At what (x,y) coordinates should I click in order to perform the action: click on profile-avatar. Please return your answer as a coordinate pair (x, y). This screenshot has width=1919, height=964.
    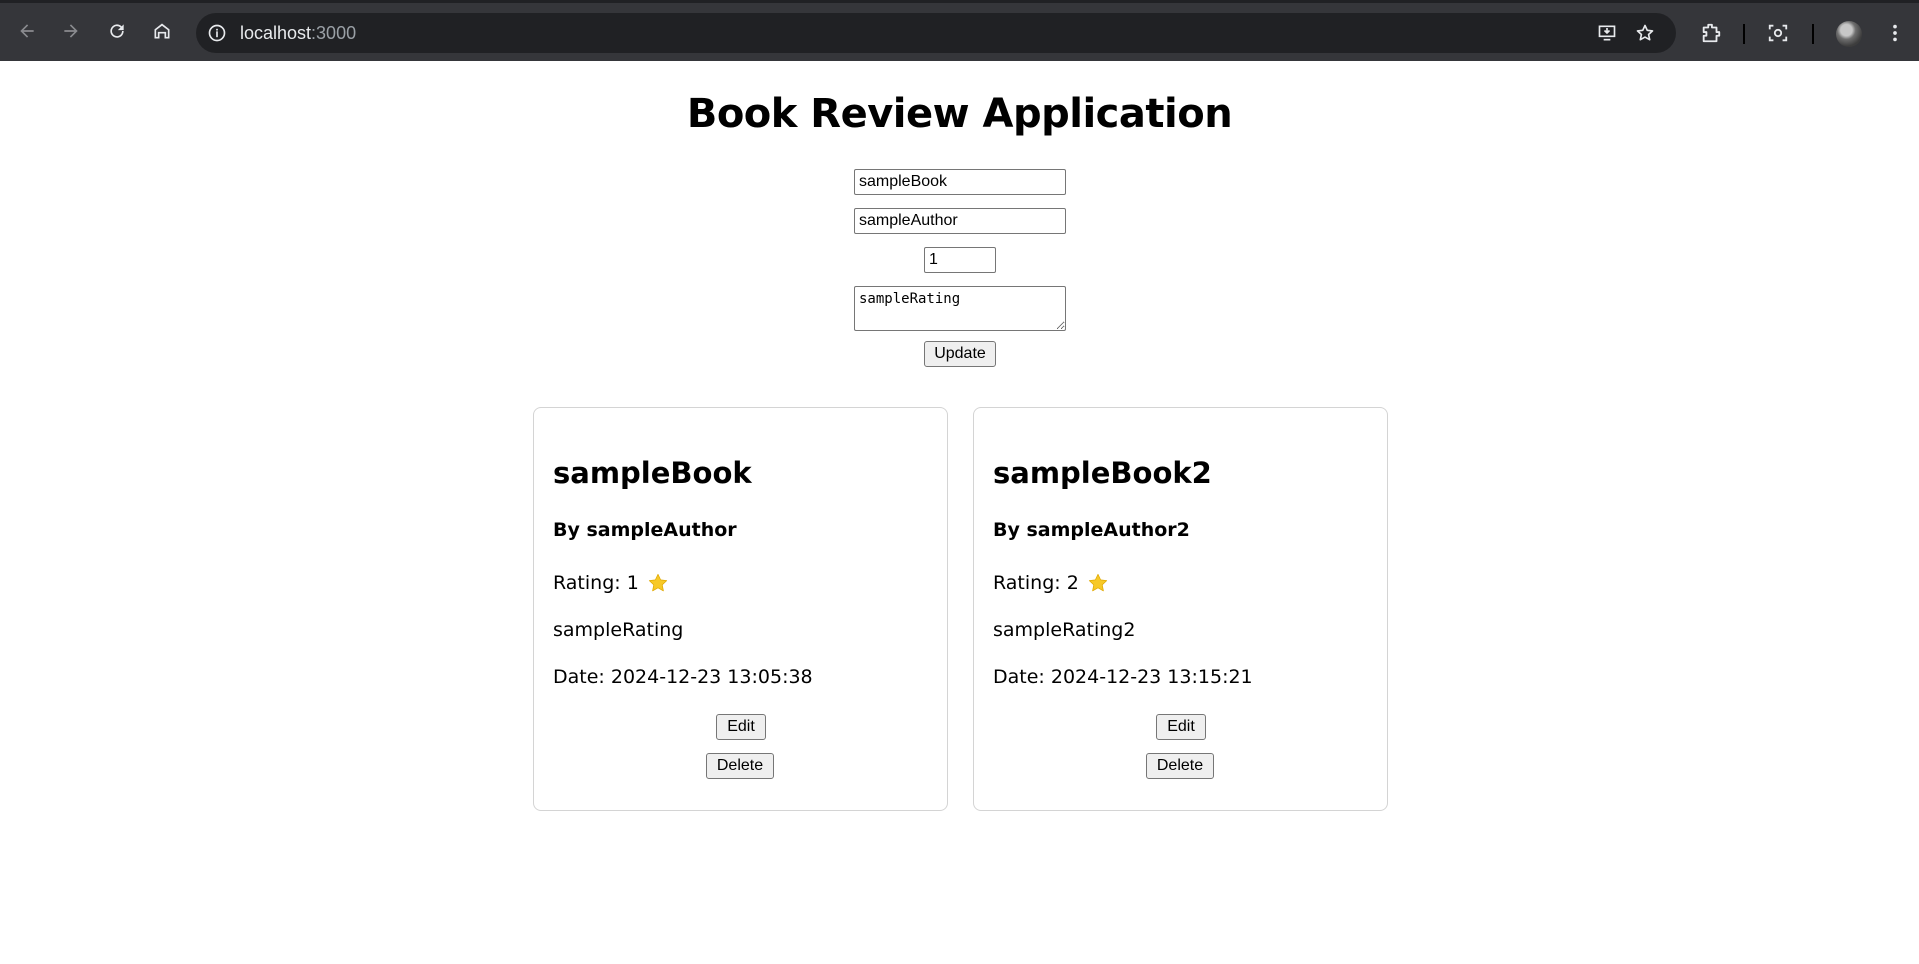
    Looking at the image, I should click on (1849, 34).